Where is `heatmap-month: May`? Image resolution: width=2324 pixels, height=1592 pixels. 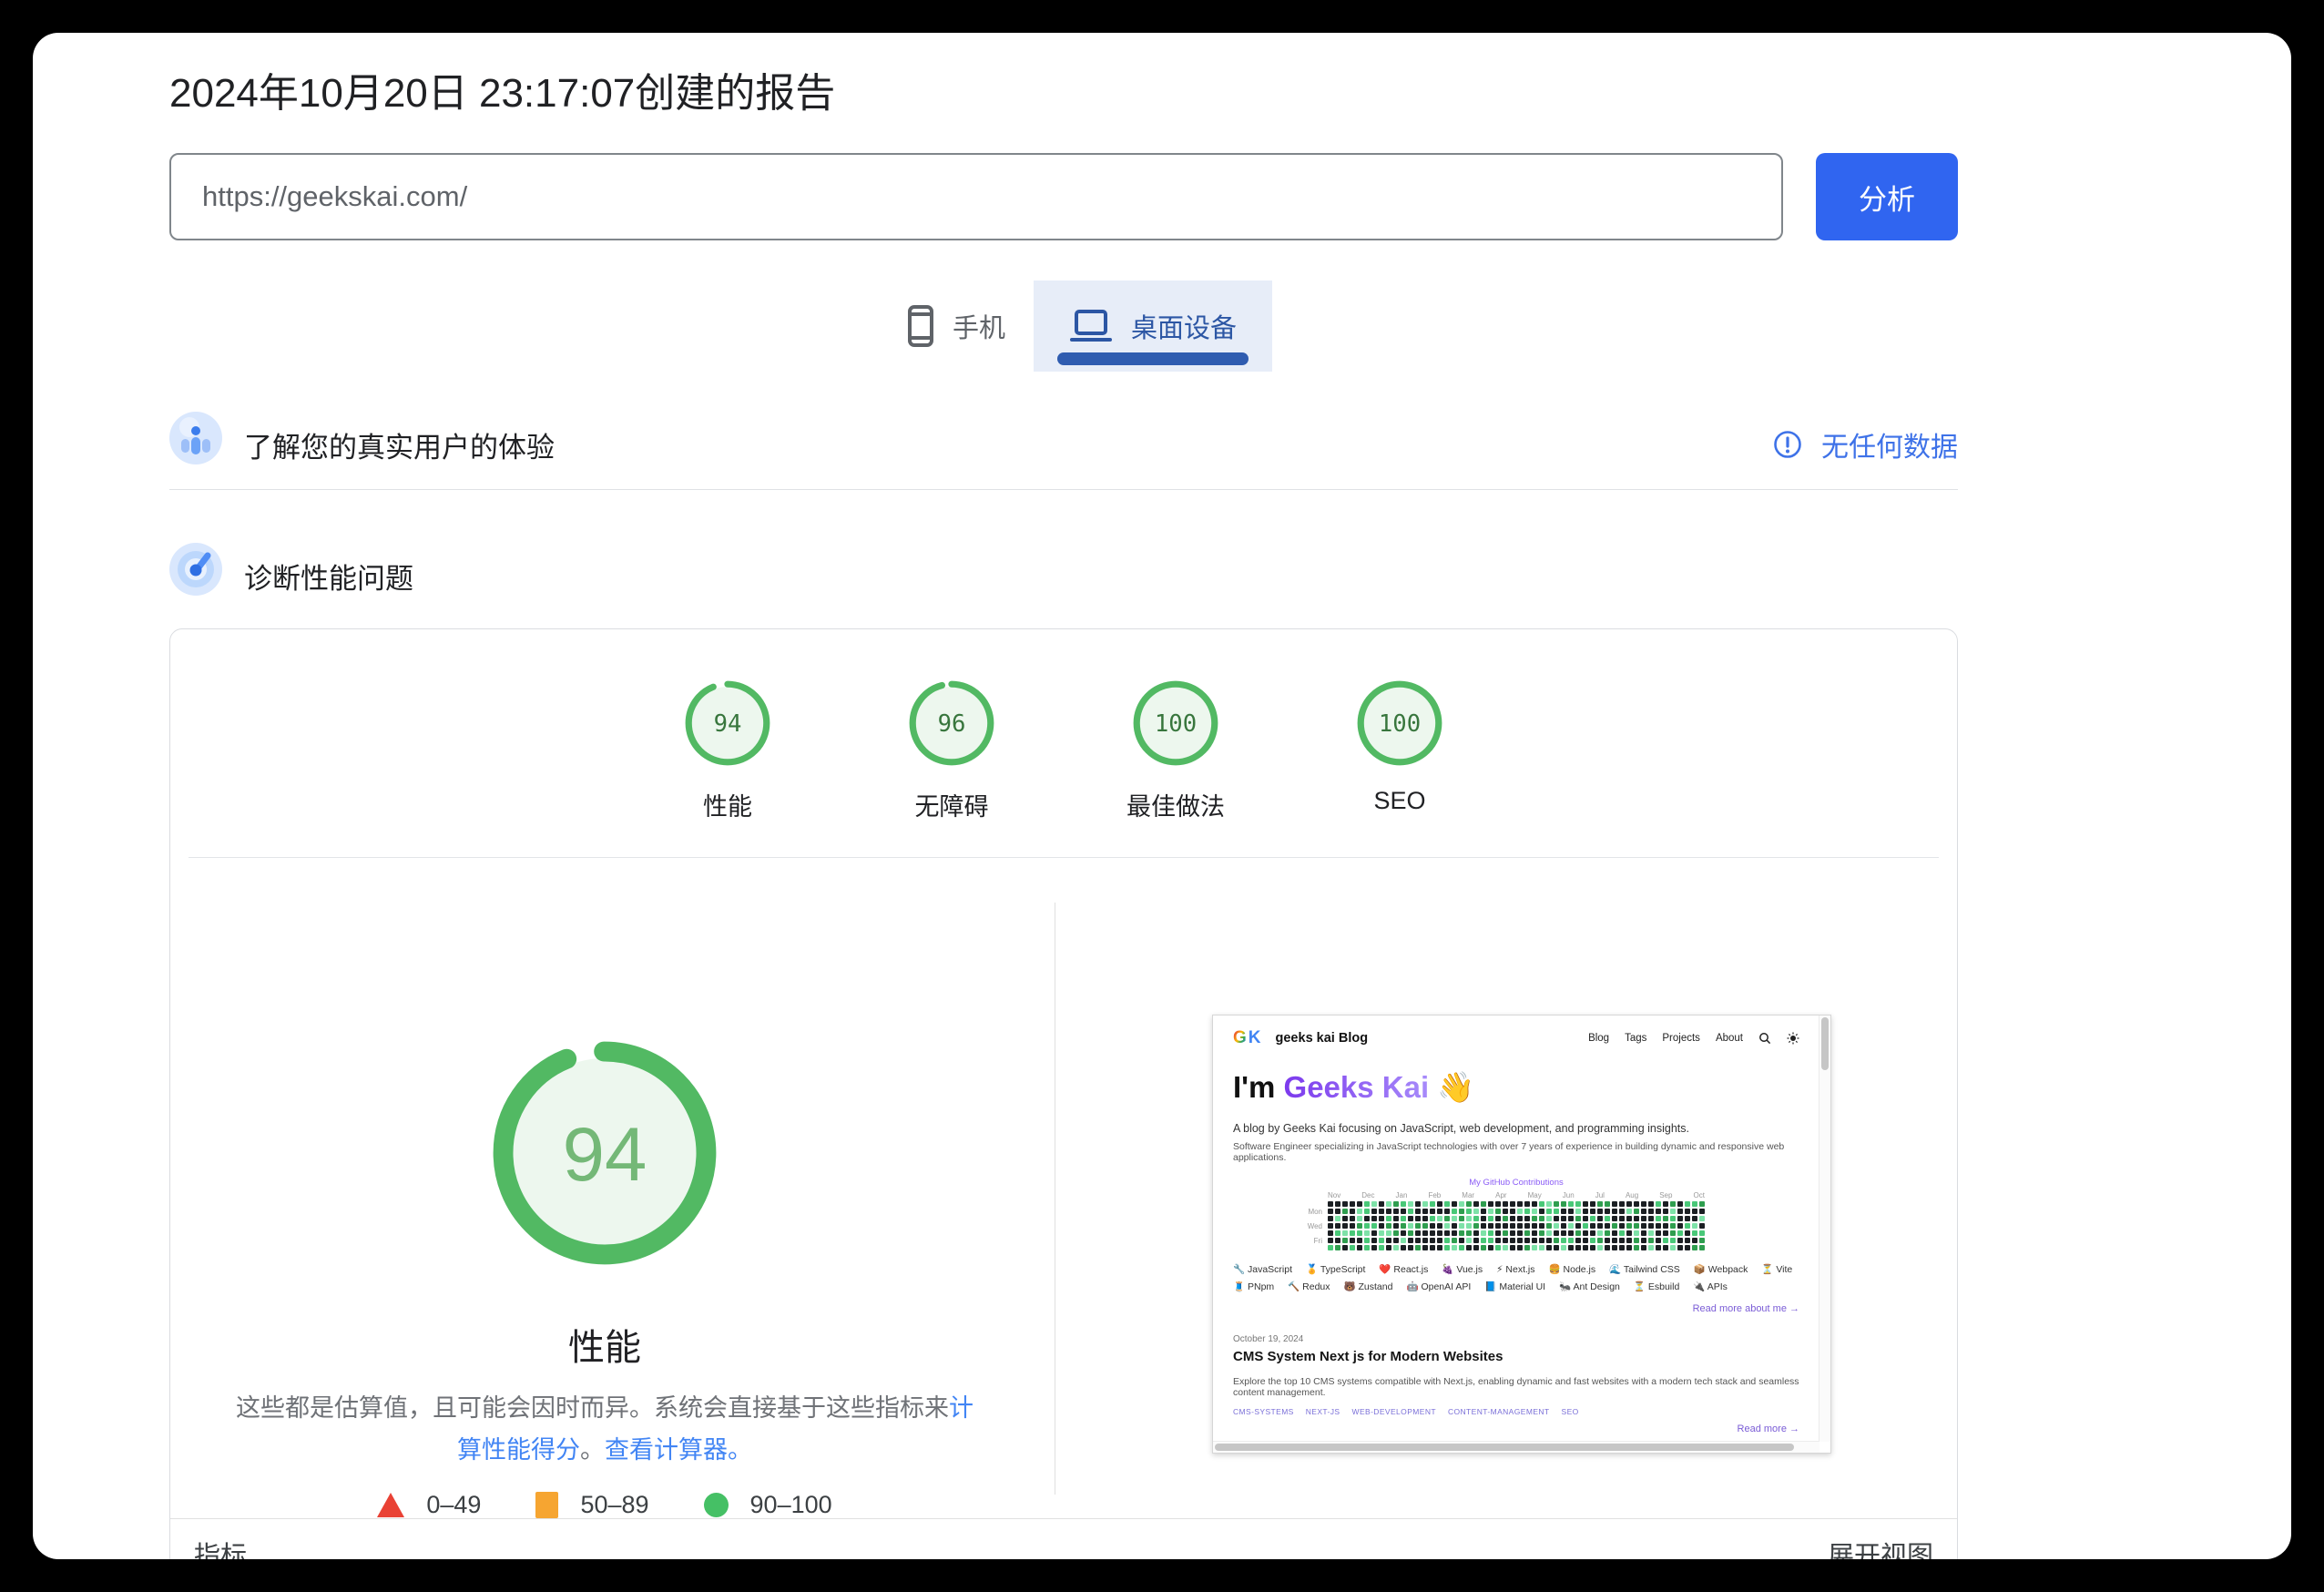
heatmap-month: May is located at coordinates (1534, 1195).